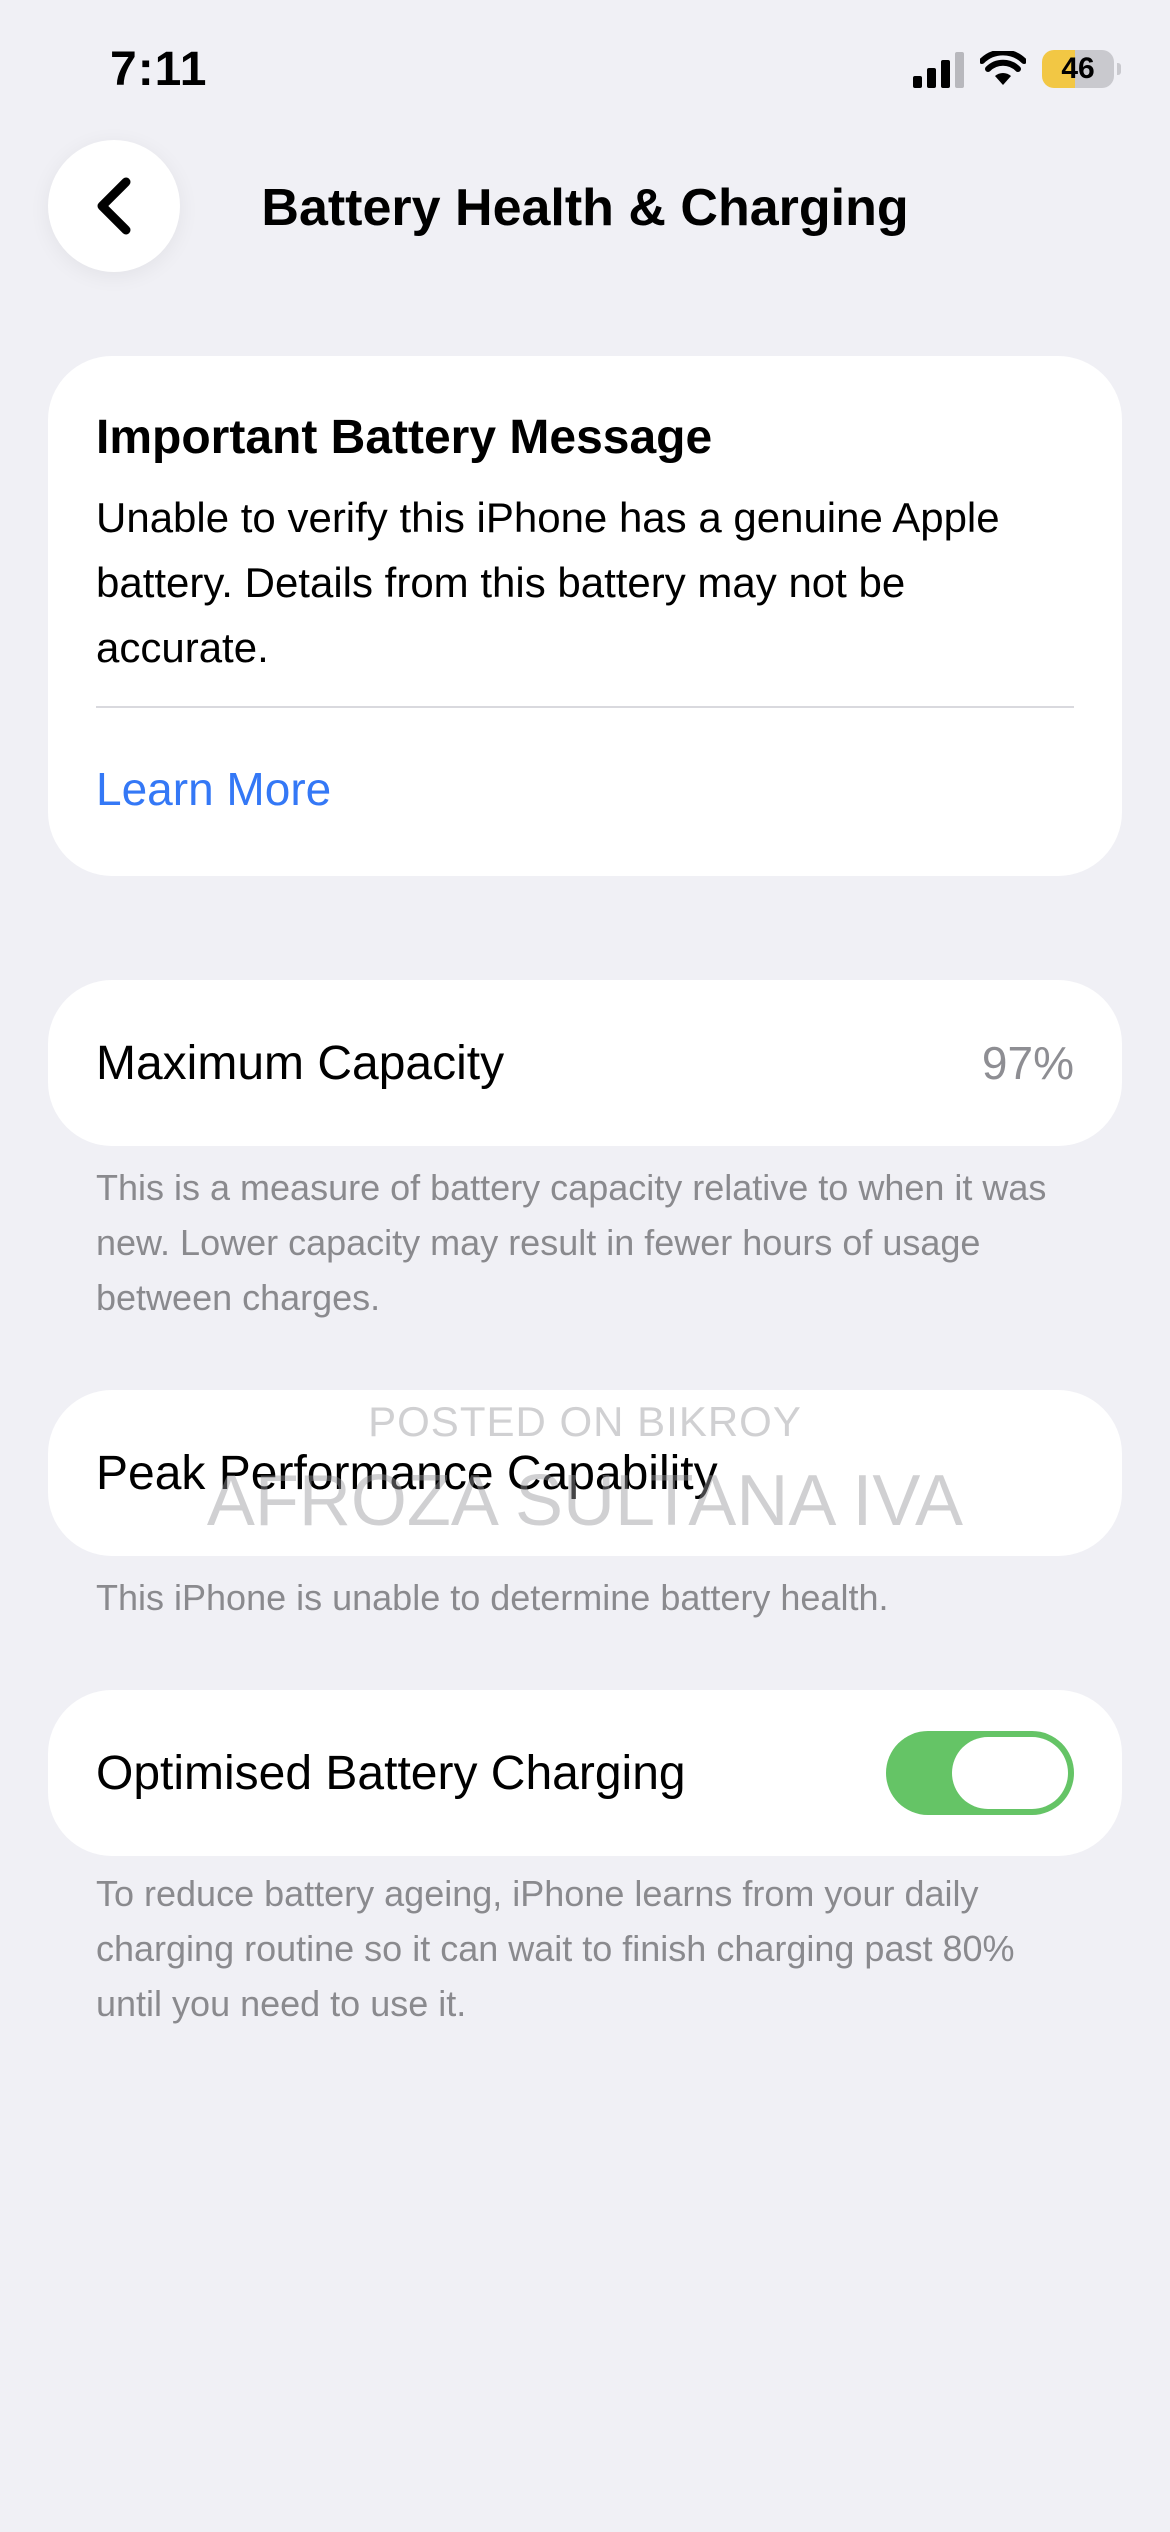  What do you see at coordinates (300, 1063) in the screenshot?
I see `maximum-capacity-label: Maximum Capacity` at bounding box center [300, 1063].